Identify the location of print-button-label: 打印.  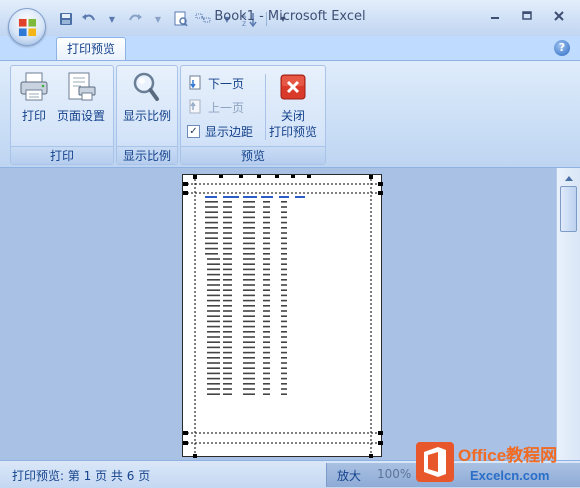
(33, 116).